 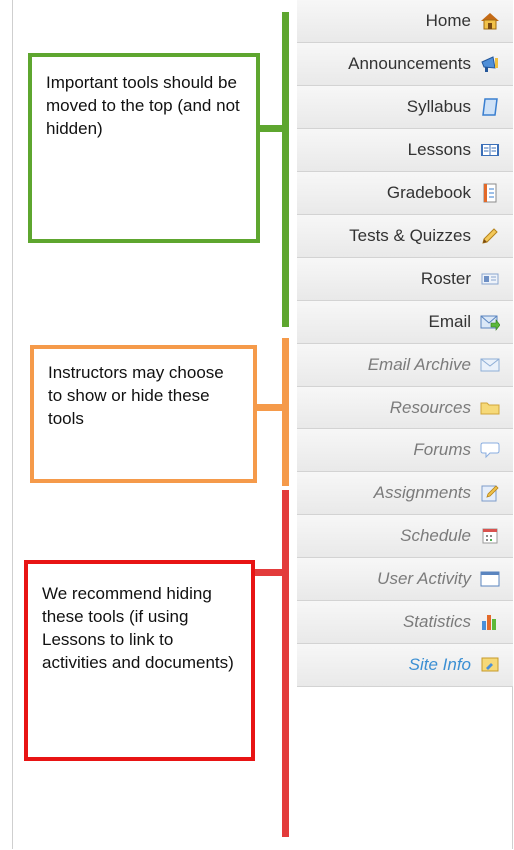 I want to click on menu-item-assignments: Assignments, so click(x=405, y=493).